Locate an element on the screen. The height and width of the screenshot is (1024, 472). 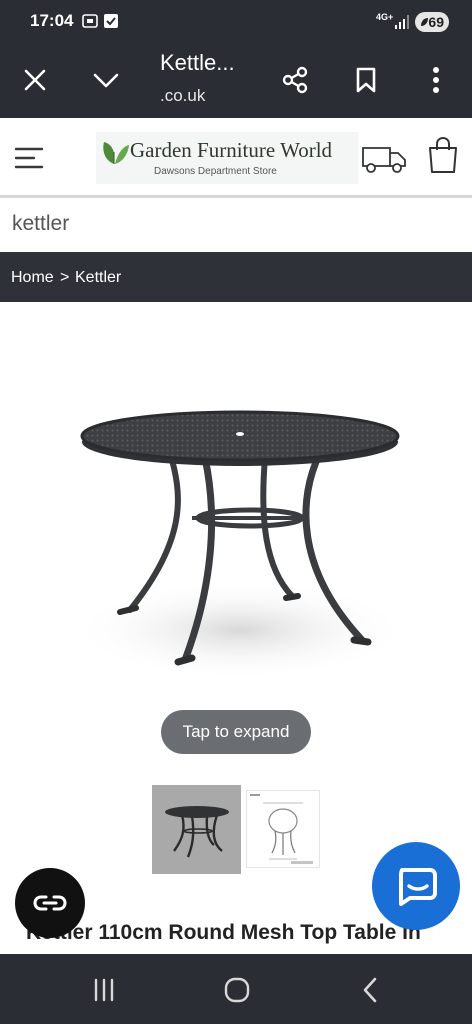
recent-apps-icon is located at coordinates (104, 990).